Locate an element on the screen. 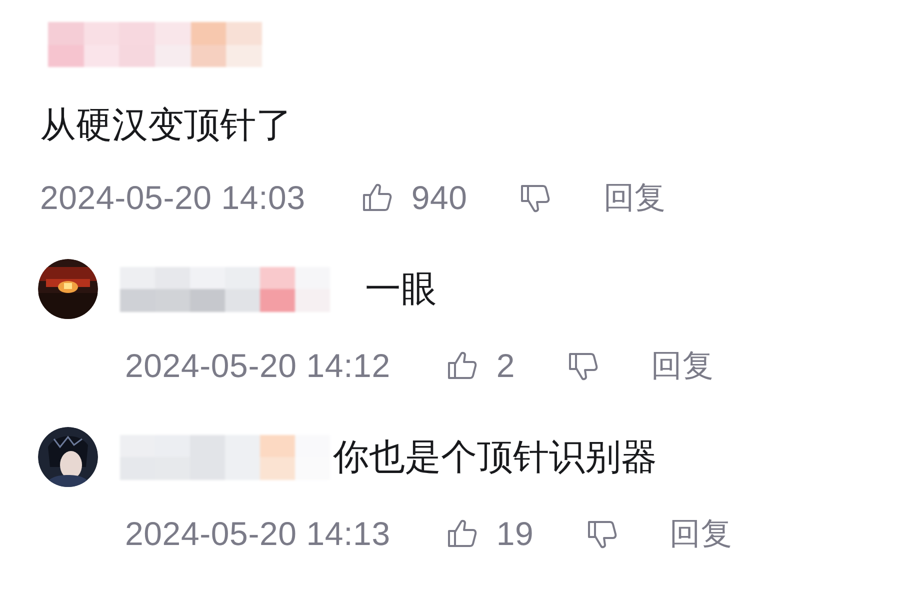 The width and height of the screenshot is (910, 598). reply-text: 一眼 is located at coordinates (401, 289).